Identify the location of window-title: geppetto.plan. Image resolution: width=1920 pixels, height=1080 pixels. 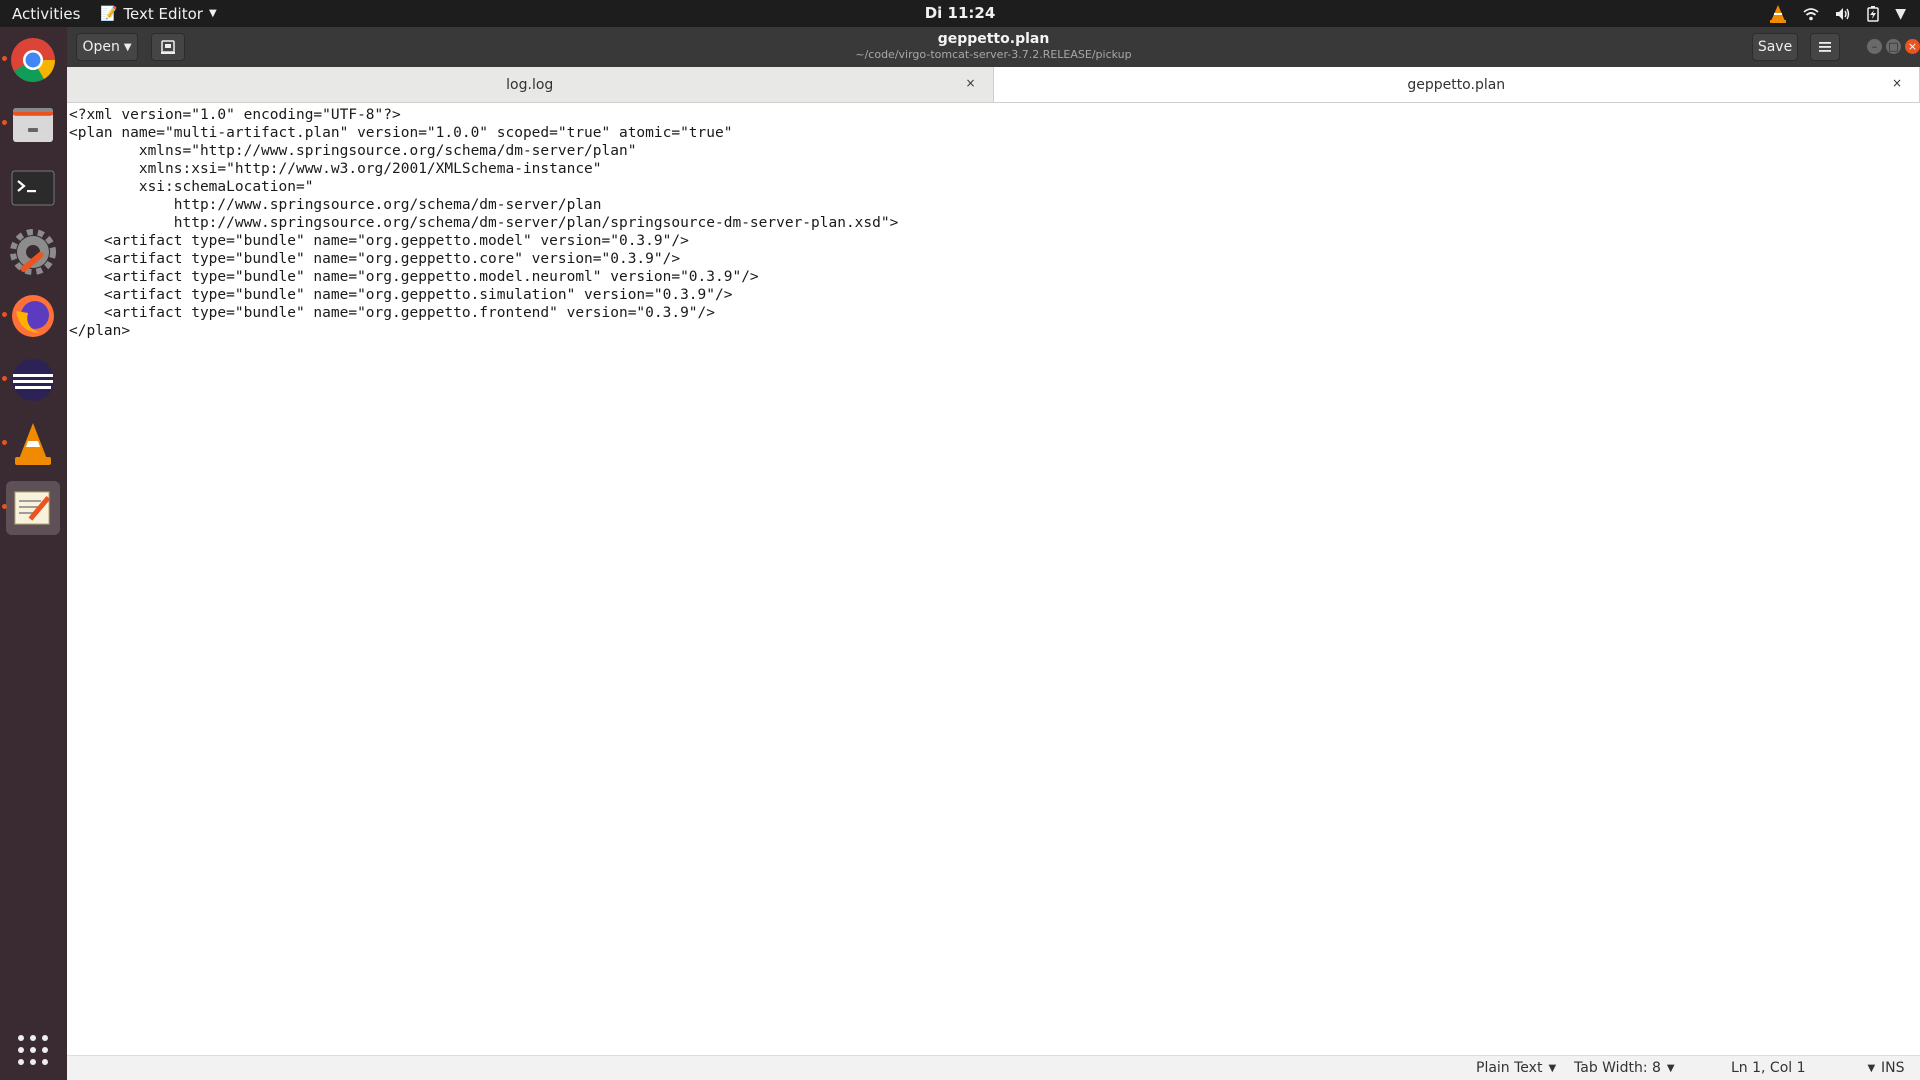
(993, 39).